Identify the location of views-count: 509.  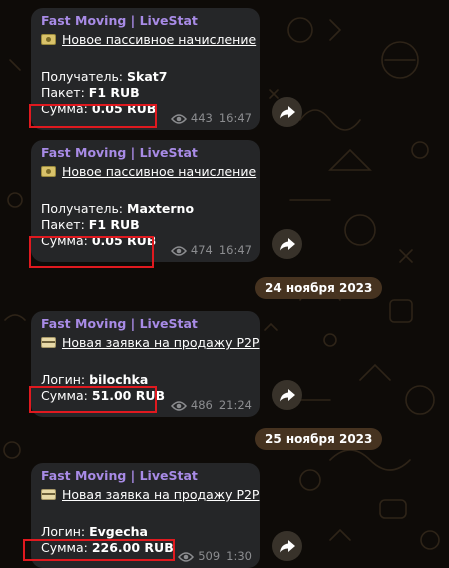
(209, 556).